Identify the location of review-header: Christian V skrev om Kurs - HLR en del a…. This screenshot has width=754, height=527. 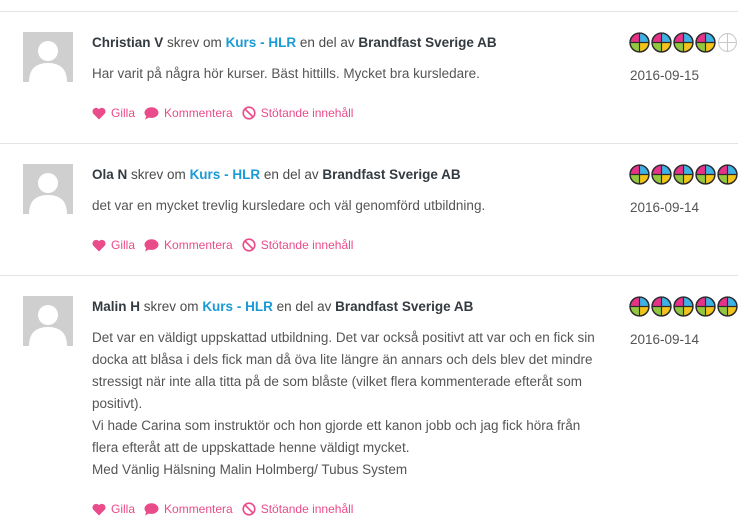
(294, 42).